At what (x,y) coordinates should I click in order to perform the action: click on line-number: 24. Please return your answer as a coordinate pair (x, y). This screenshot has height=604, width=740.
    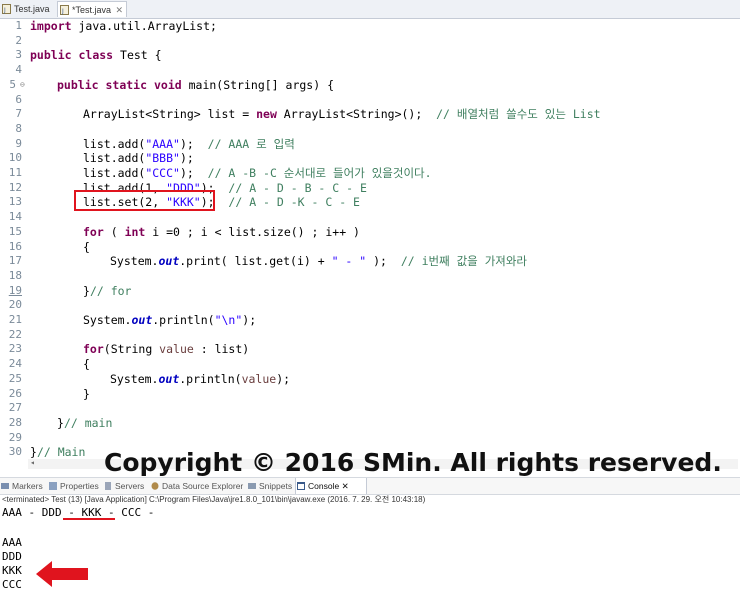
    Looking at the image, I should click on (15, 364).